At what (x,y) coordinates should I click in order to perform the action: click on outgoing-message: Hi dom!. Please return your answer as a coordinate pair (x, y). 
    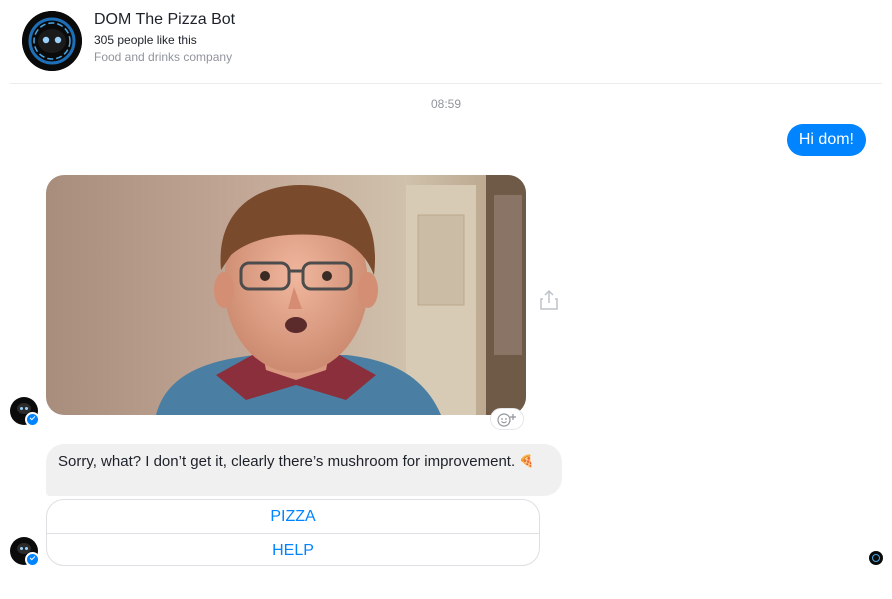
    Looking at the image, I should click on (826, 140).